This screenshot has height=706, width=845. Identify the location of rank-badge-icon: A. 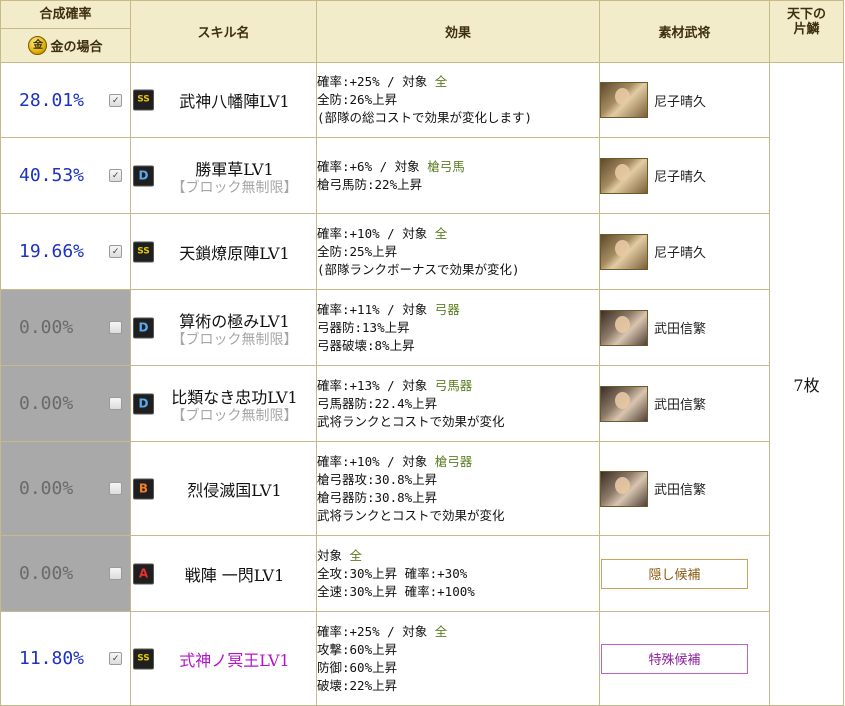
(143, 573).